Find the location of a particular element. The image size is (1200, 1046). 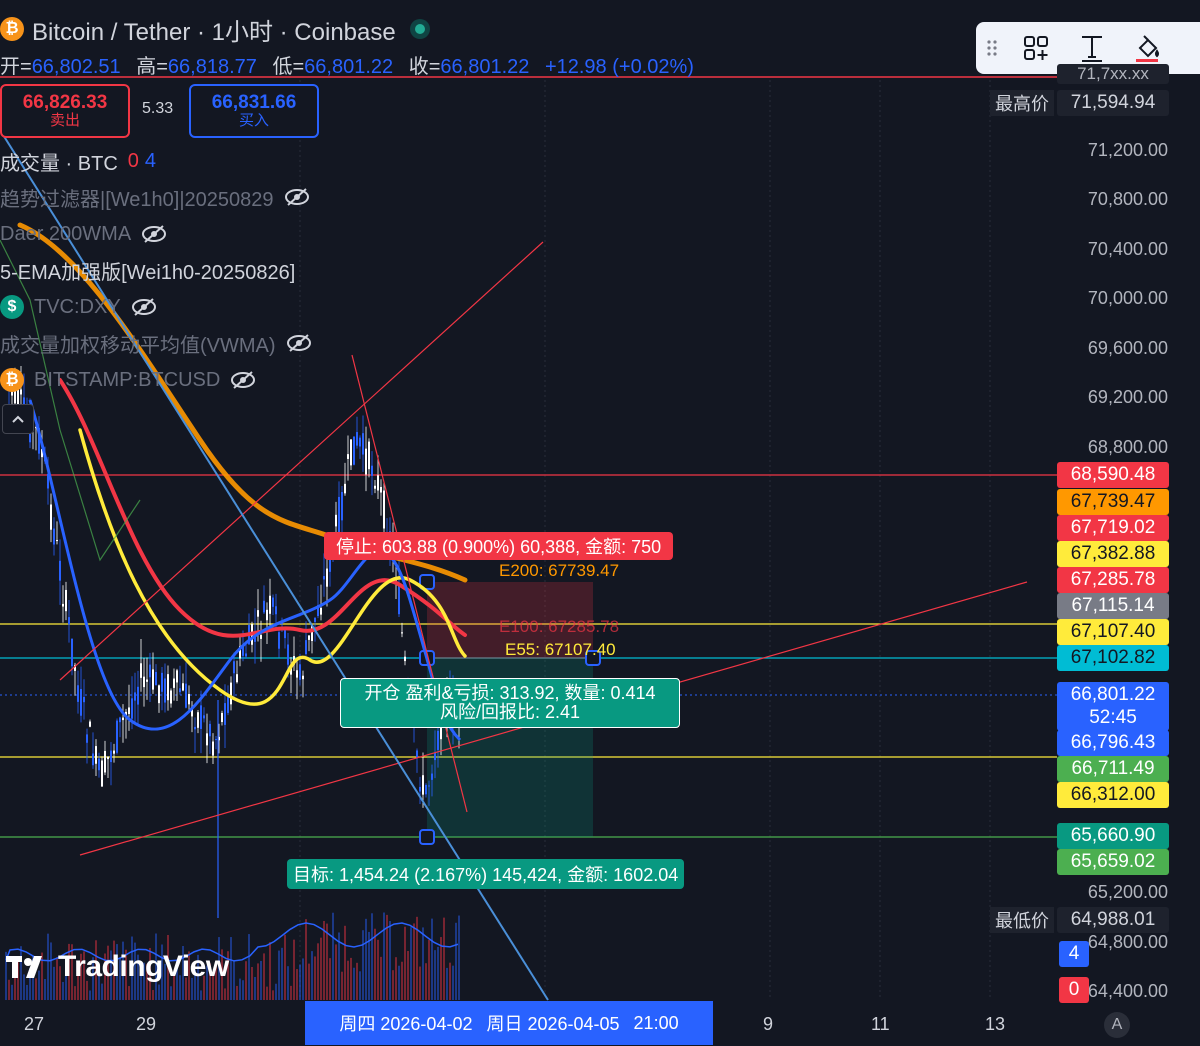

dxy-label: TVC:DXY is located at coordinates (77, 306).